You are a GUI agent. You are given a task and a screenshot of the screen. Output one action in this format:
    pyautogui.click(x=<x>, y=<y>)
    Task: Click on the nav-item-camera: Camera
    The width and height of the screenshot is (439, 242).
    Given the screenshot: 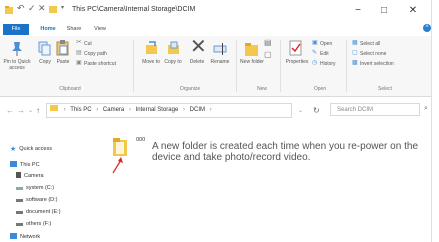 What is the action you would take?
    pyautogui.click(x=30, y=176)
    